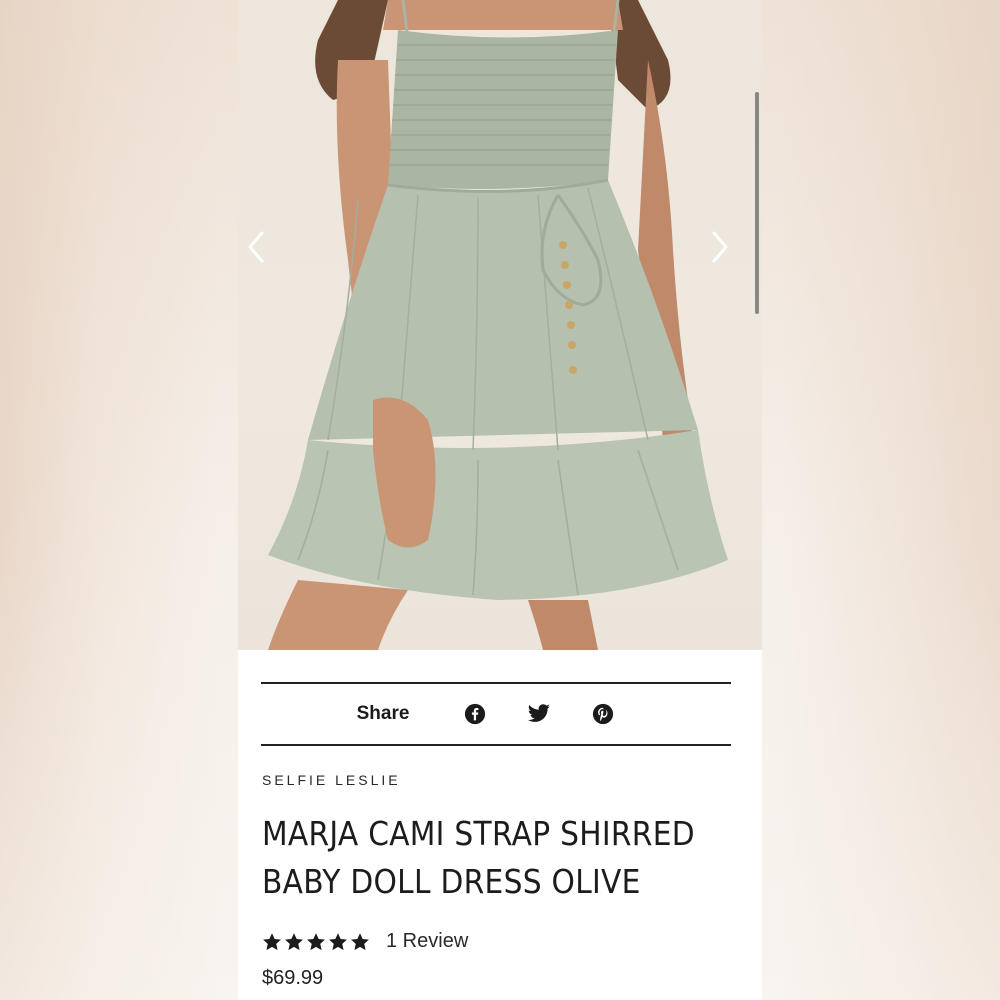  I want to click on scrollbar, so click(757, 203).